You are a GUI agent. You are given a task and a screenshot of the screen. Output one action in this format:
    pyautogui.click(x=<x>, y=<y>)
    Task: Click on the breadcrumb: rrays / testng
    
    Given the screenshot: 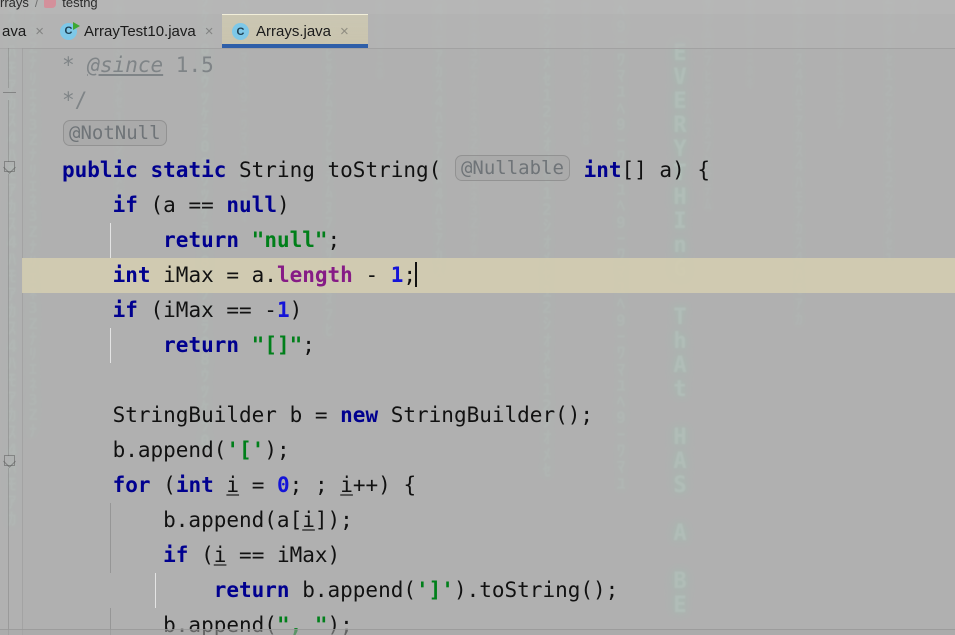 What is the action you would take?
    pyautogui.click(x=477, y=7)
    